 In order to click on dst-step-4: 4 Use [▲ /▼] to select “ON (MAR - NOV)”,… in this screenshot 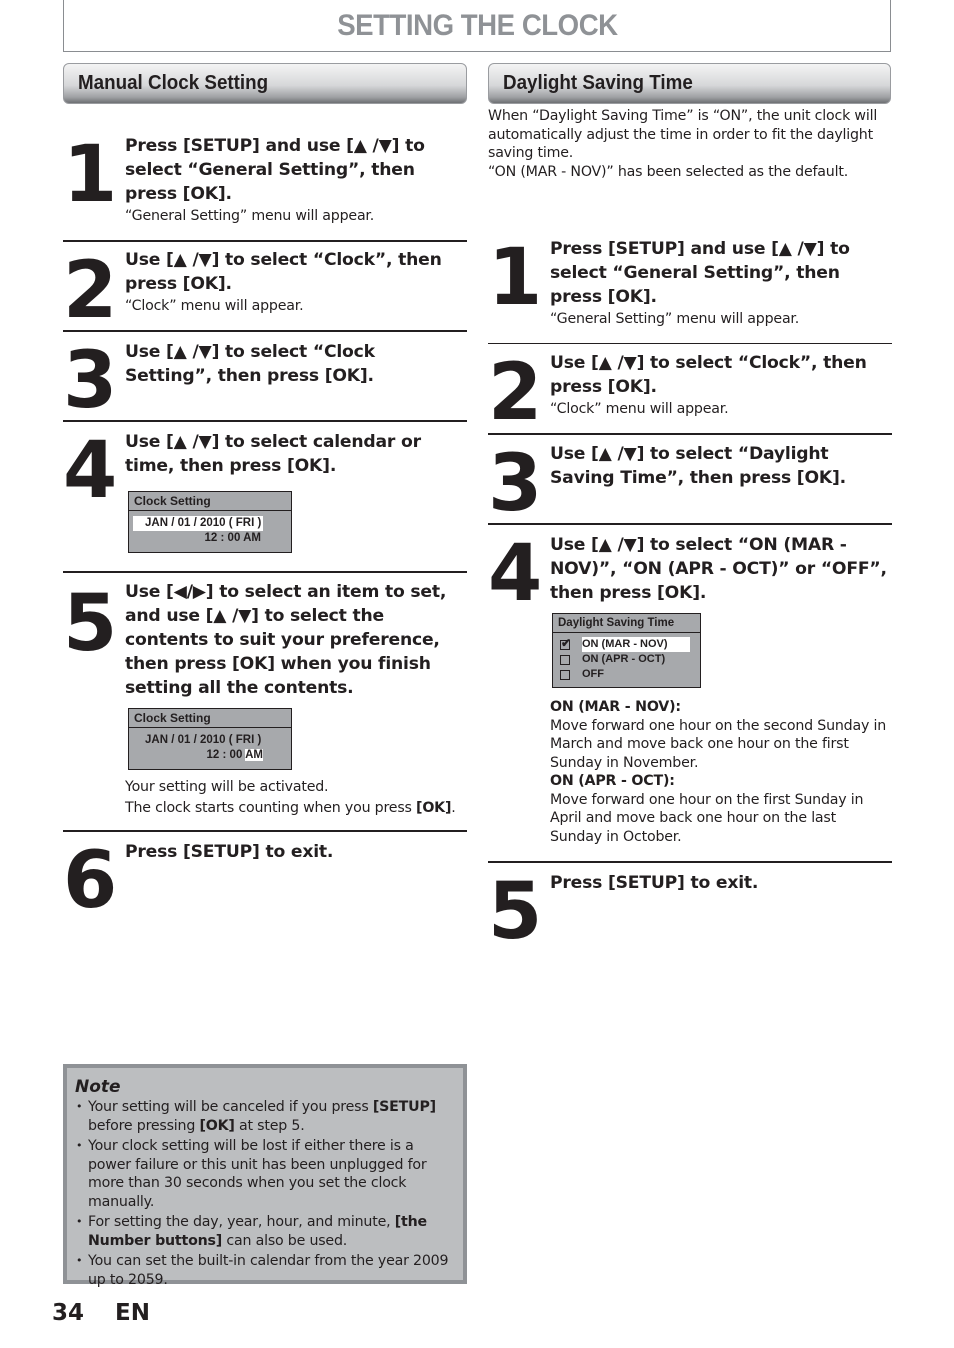, I will do `click(690, 692)`.